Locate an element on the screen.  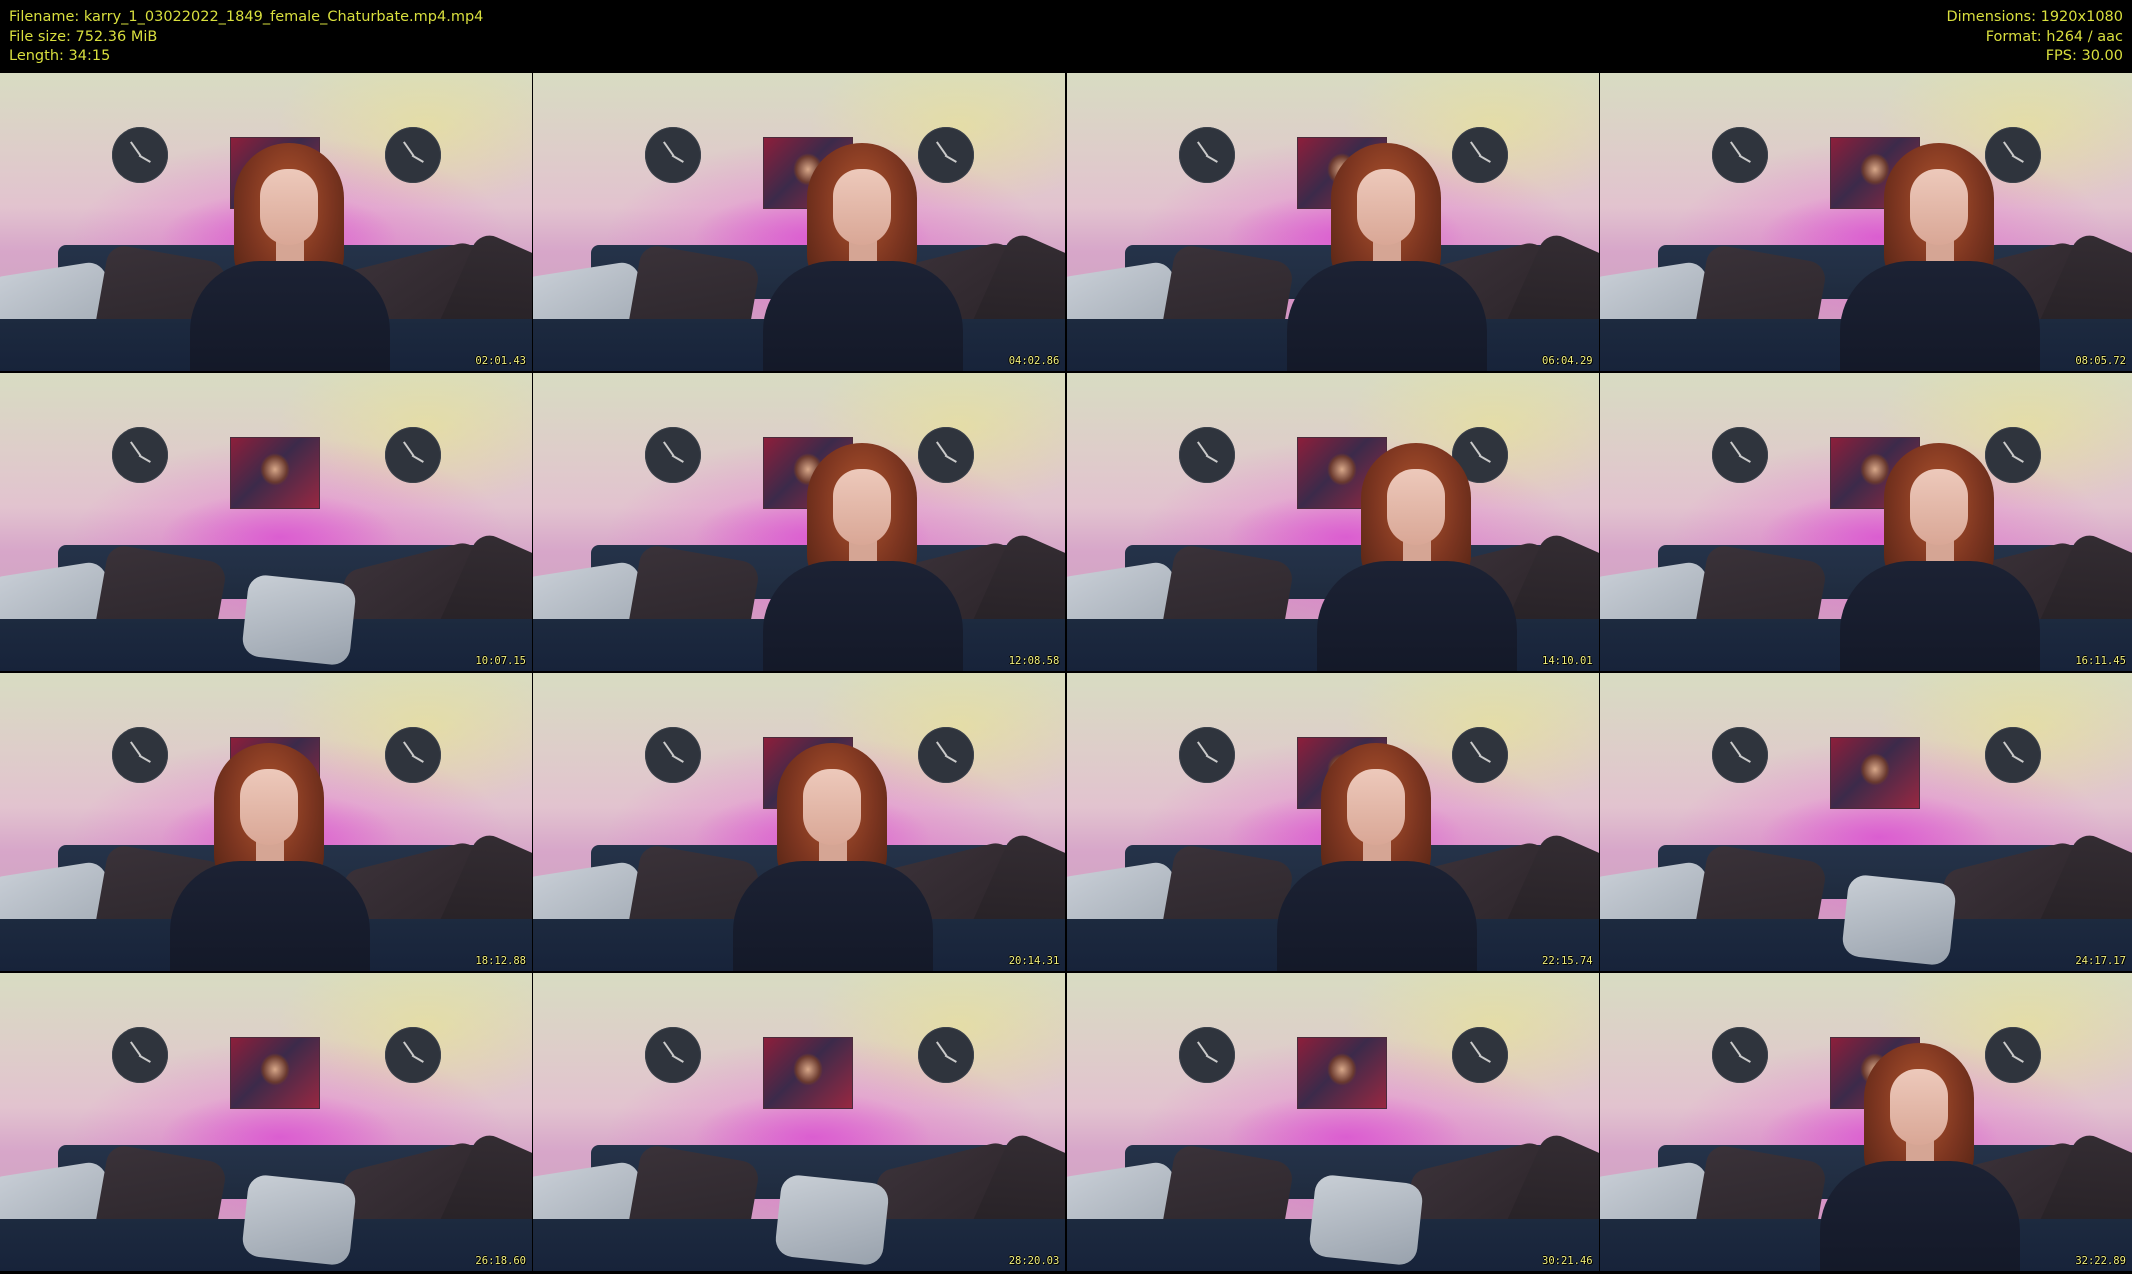
video-thumbnail-frame: 04:02.86 is located at coordinates (799, 222).